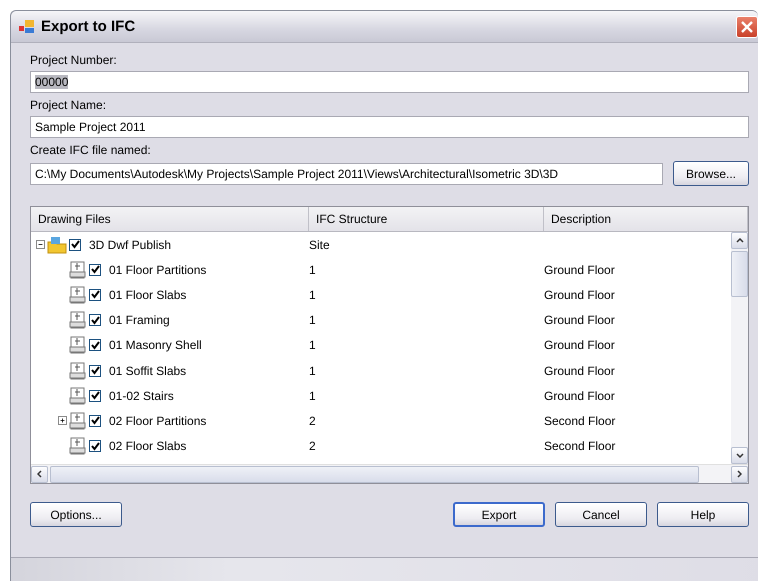 The image size is (758, 581). I want to click on column-header: Description, so click(646, 219).